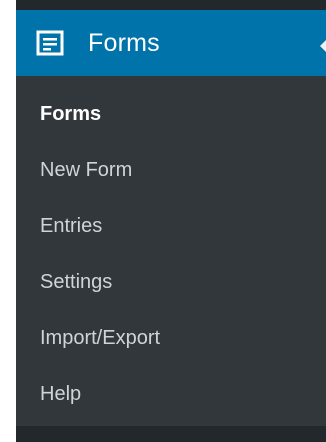 Image resolution: width=326 pixels, height=442 pixels. Describe the element at coordinates (50, 43) in the screenshot. I see `form-icon` at that location.